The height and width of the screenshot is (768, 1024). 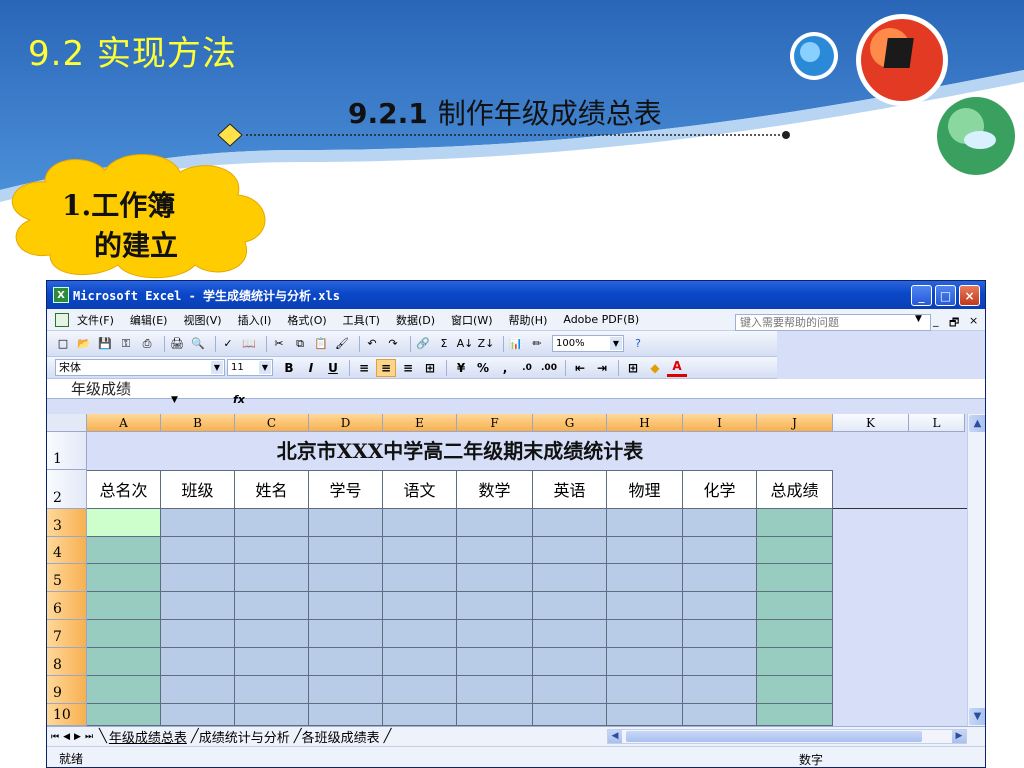 What do you see at coordinates (67, 690) in the screenshot?
I see `row-header: 9` at bounding box center [67, 690].